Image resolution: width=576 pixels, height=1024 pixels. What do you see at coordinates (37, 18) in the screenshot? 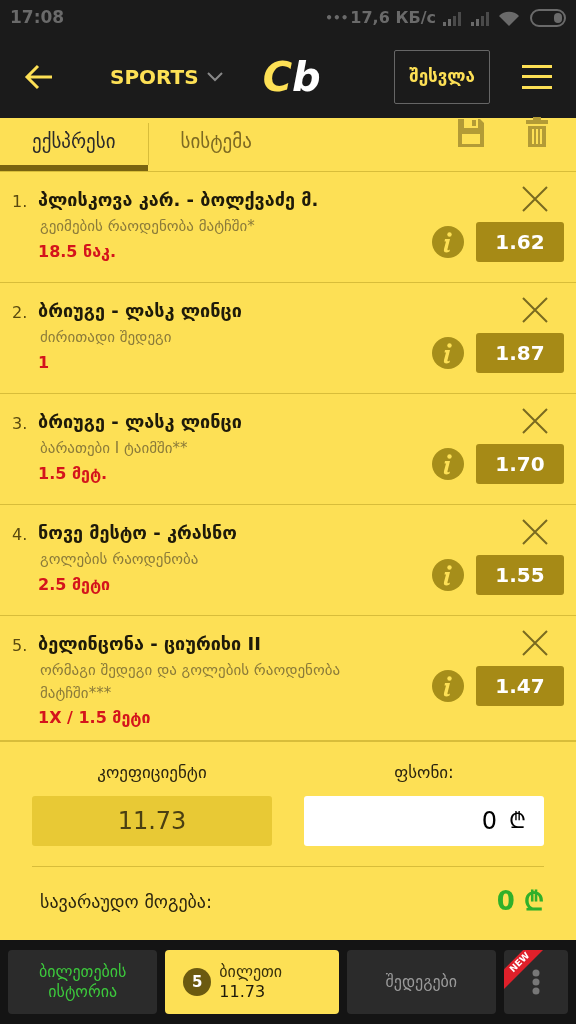
I see `clock-text: 17:08` at bounding box center [37, 18].